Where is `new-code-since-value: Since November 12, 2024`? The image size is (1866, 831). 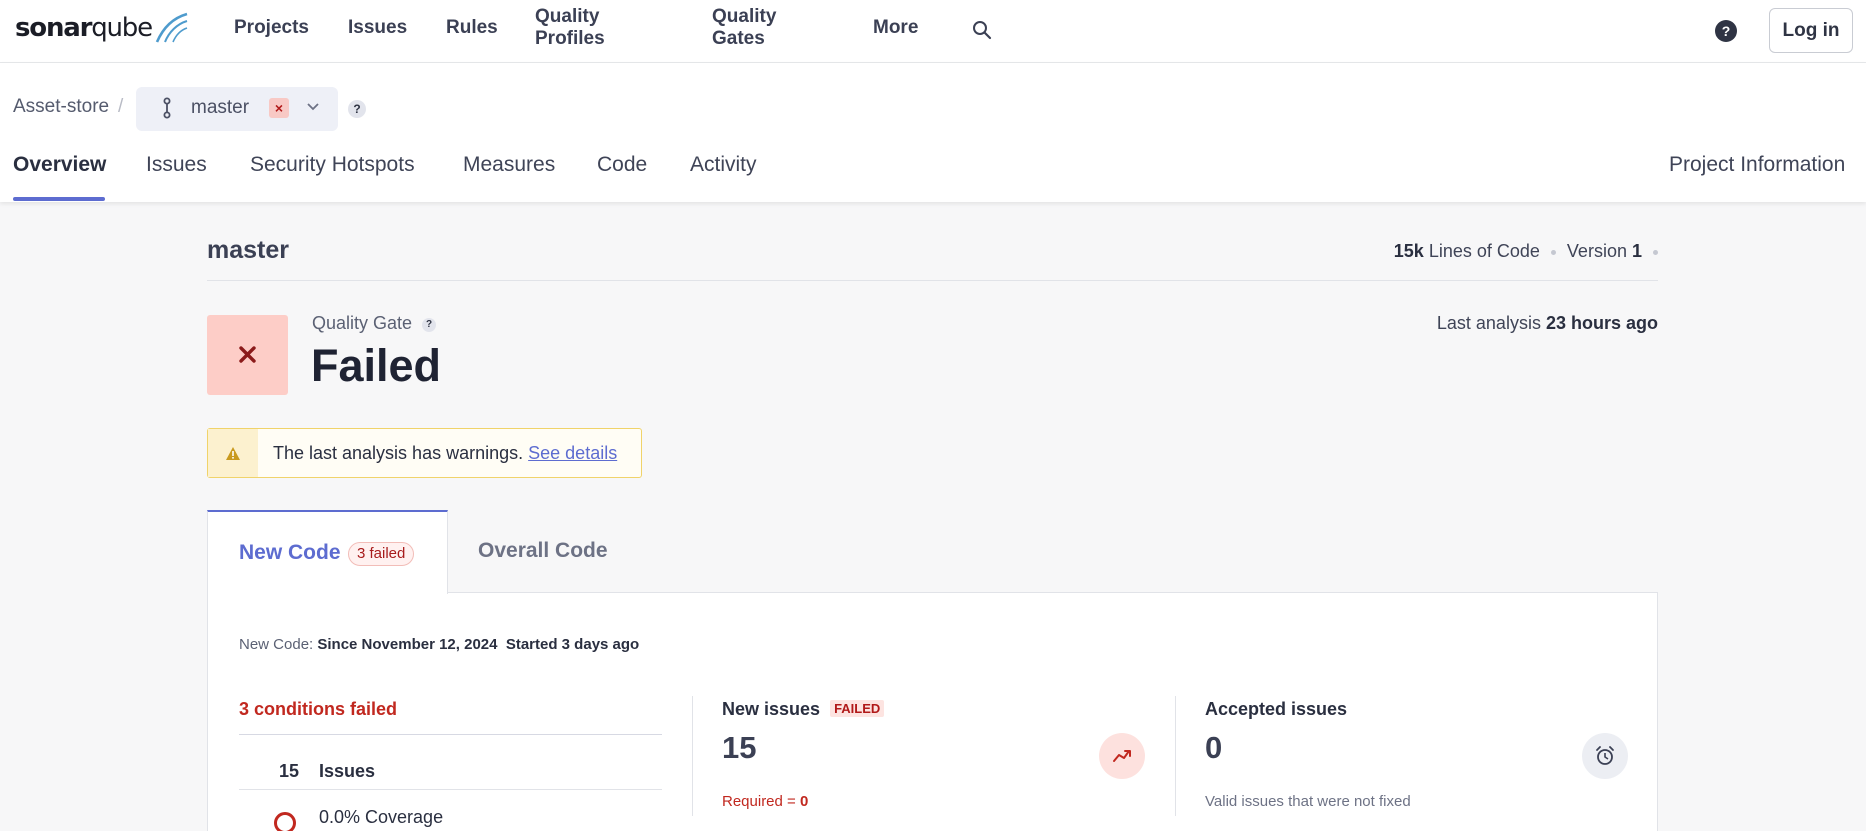 new-code-since-value: Since November 12, 2024 is located at coordinates (407, 644).